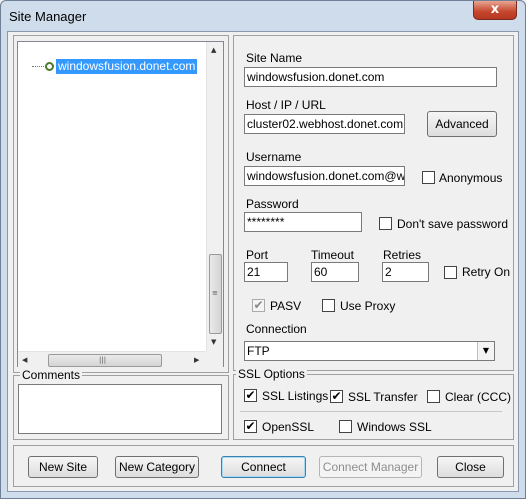  Describe the element at coordinates (405, 272) in the screenshot. I see `retries-input: 2` at that location.